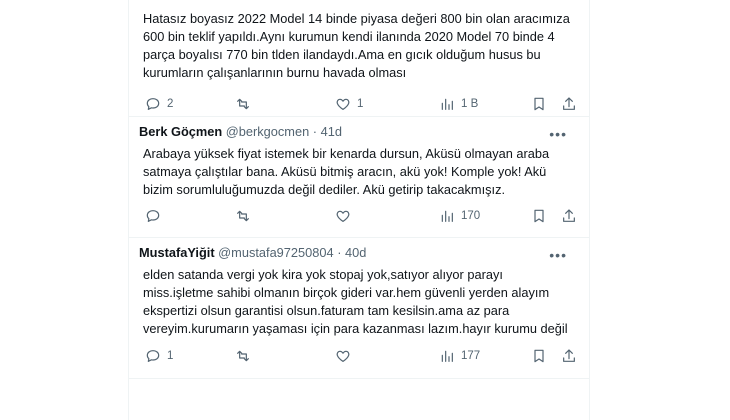 The image size is (730, 420). Describe the element at coordinates (459, 356) in the screenshot. I see `views-button: 177` at that location.